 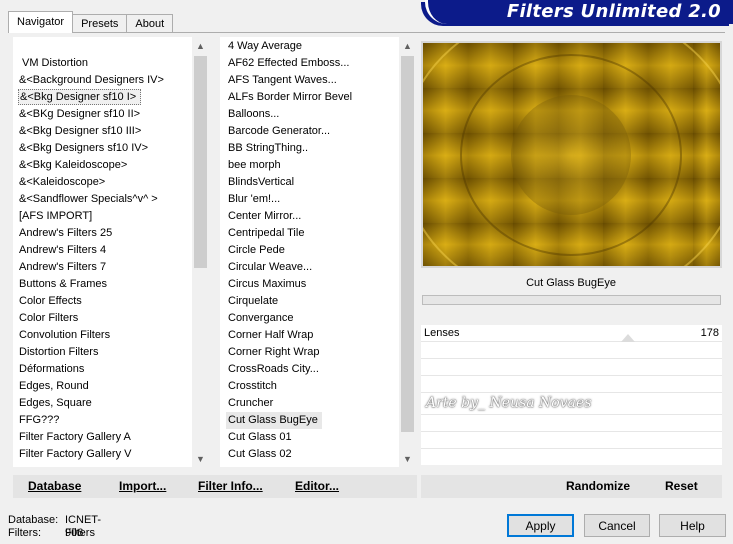 I want to click on filter-item: Cut Glass 01, so click(x=310, y=437).